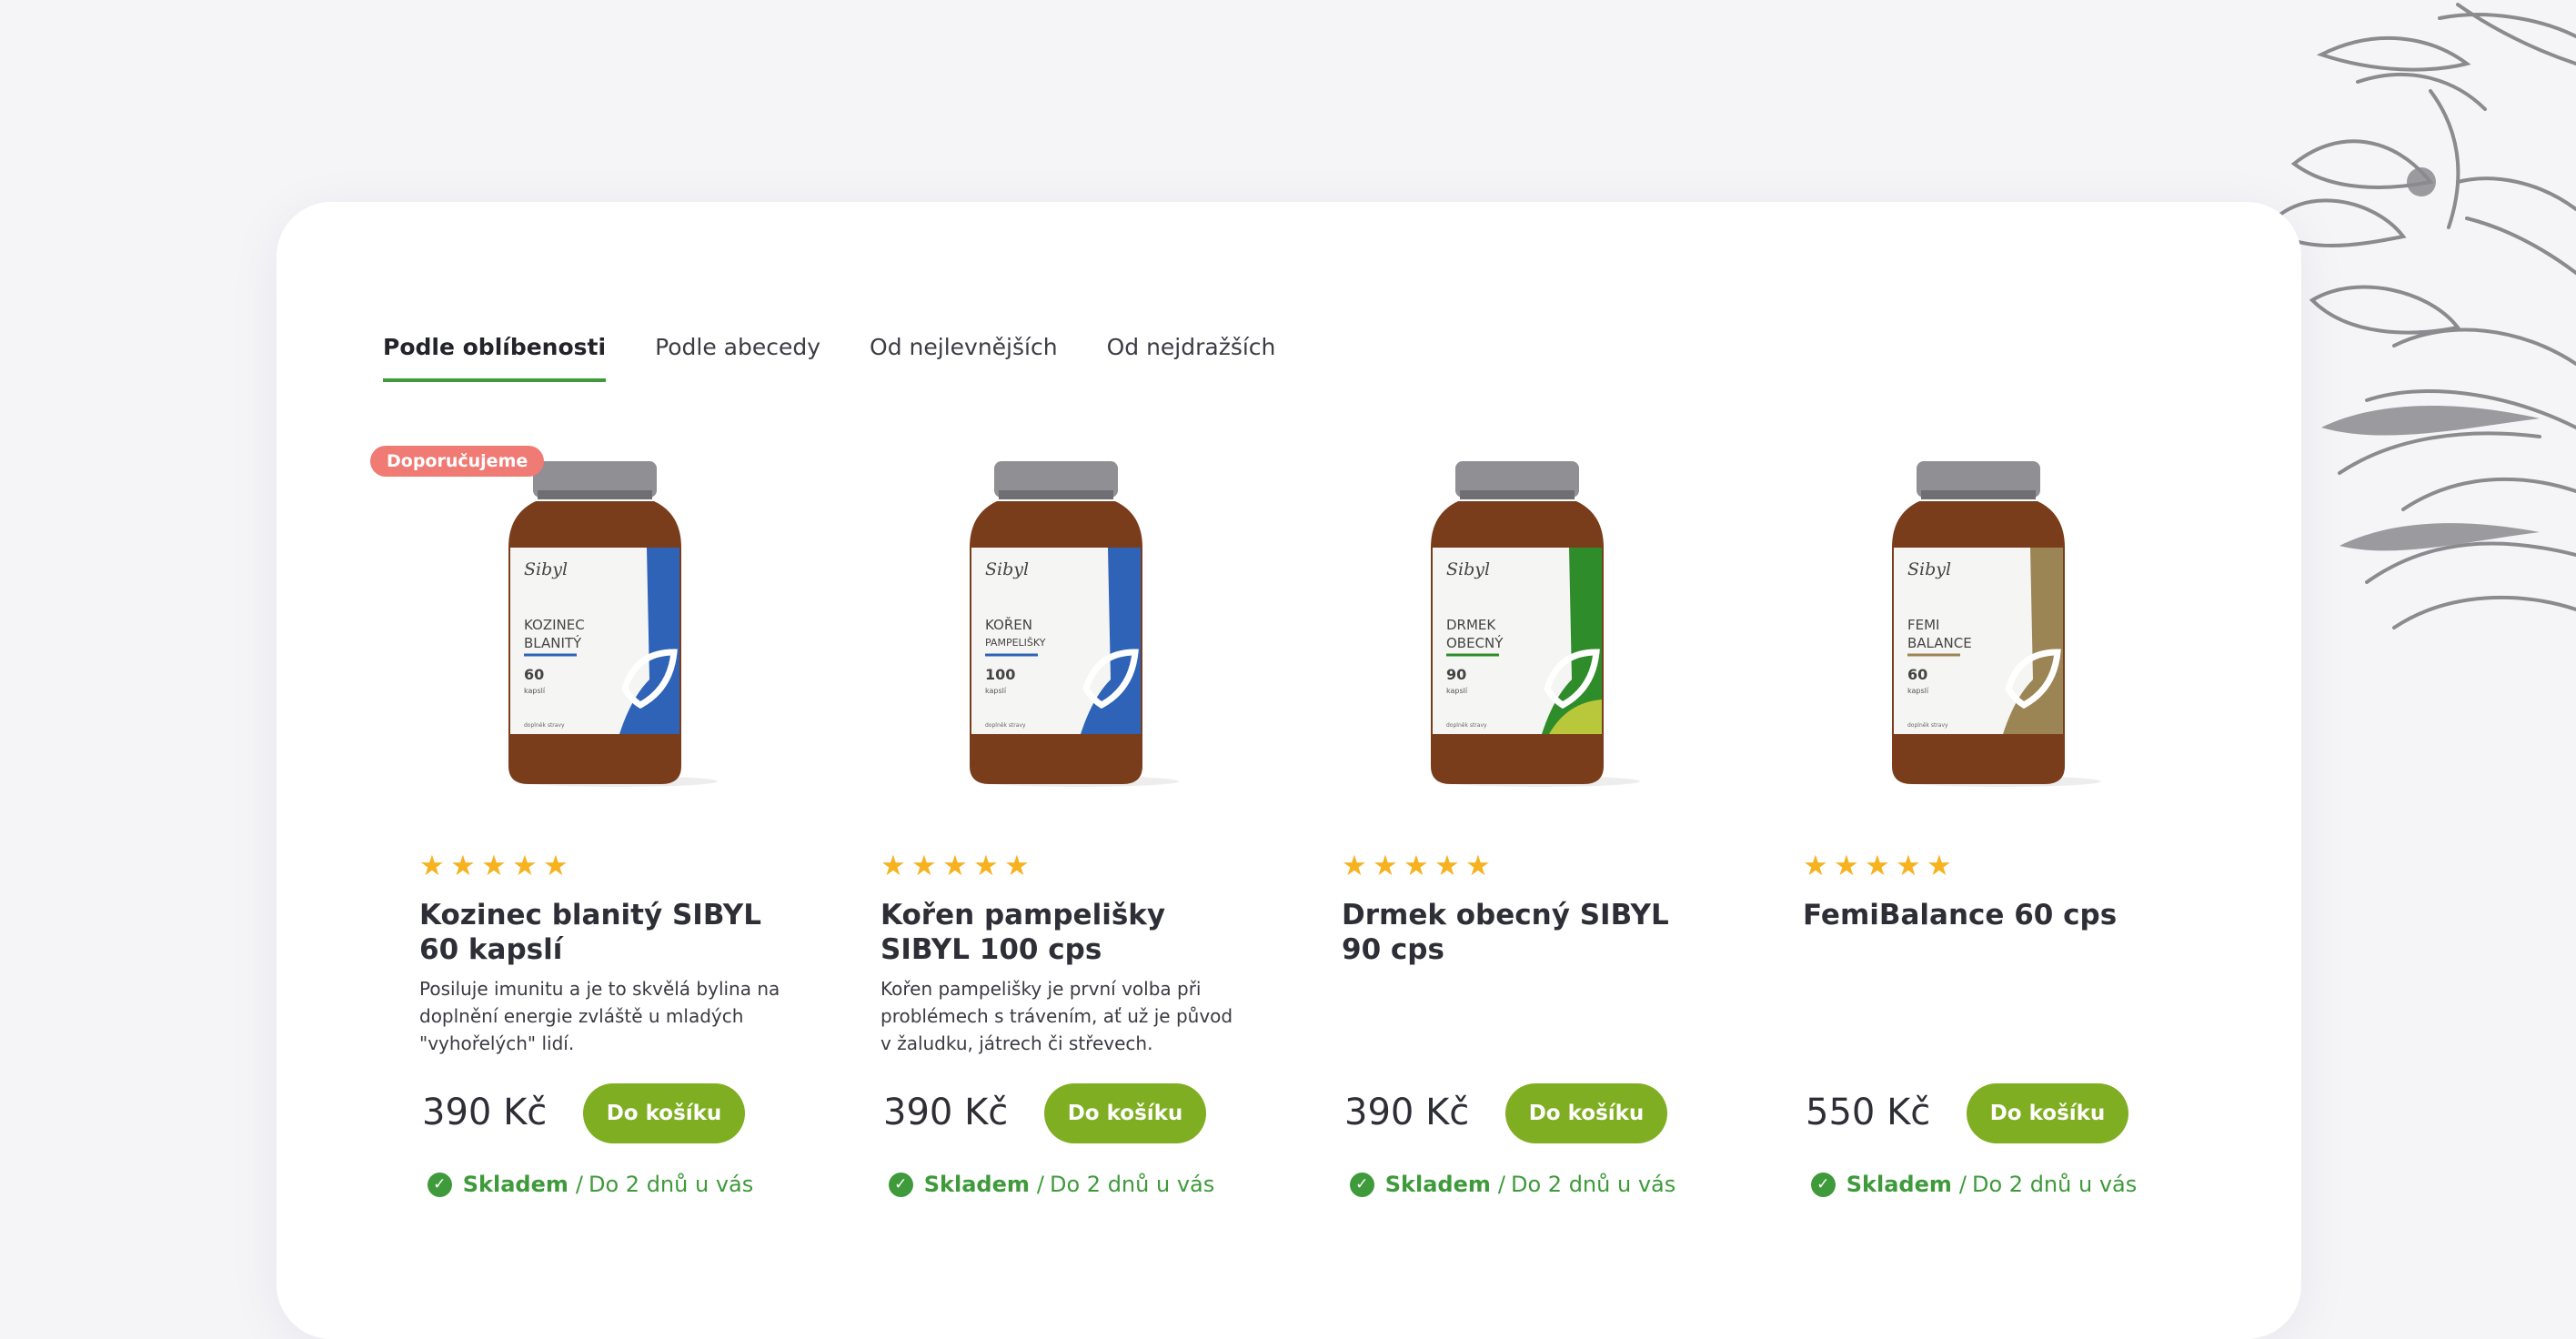 The image size is (2576, 1339). Describe the element at coordinates (1000, 675) in the screenshot. I see `jar-count: 100` at that location.